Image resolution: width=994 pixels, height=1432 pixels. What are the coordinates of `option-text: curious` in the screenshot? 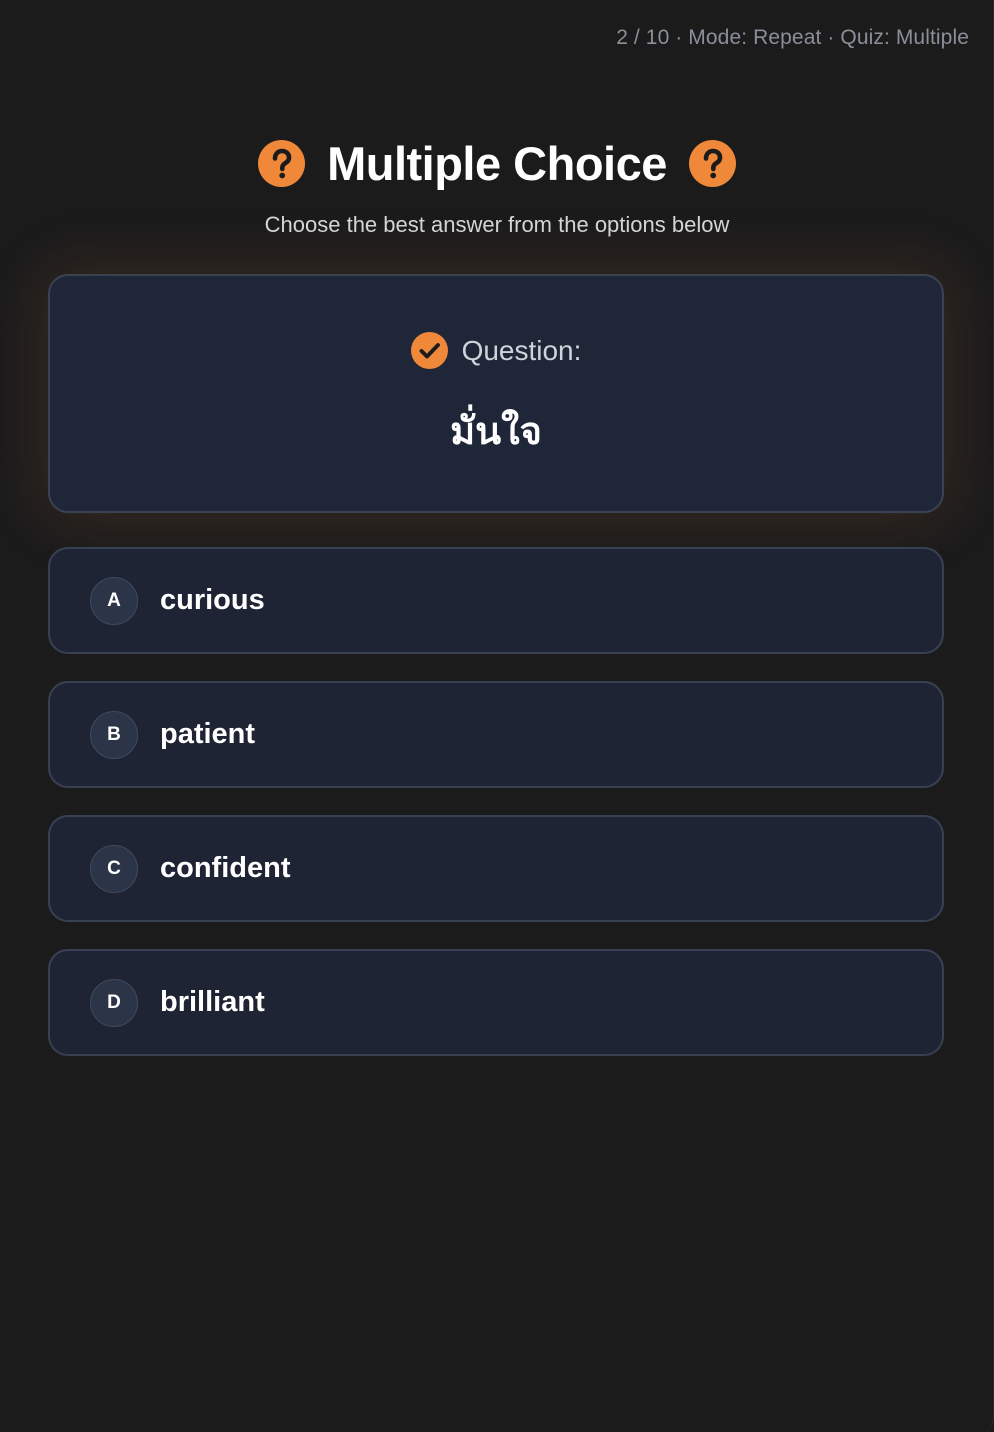 It's located at (212, 600).